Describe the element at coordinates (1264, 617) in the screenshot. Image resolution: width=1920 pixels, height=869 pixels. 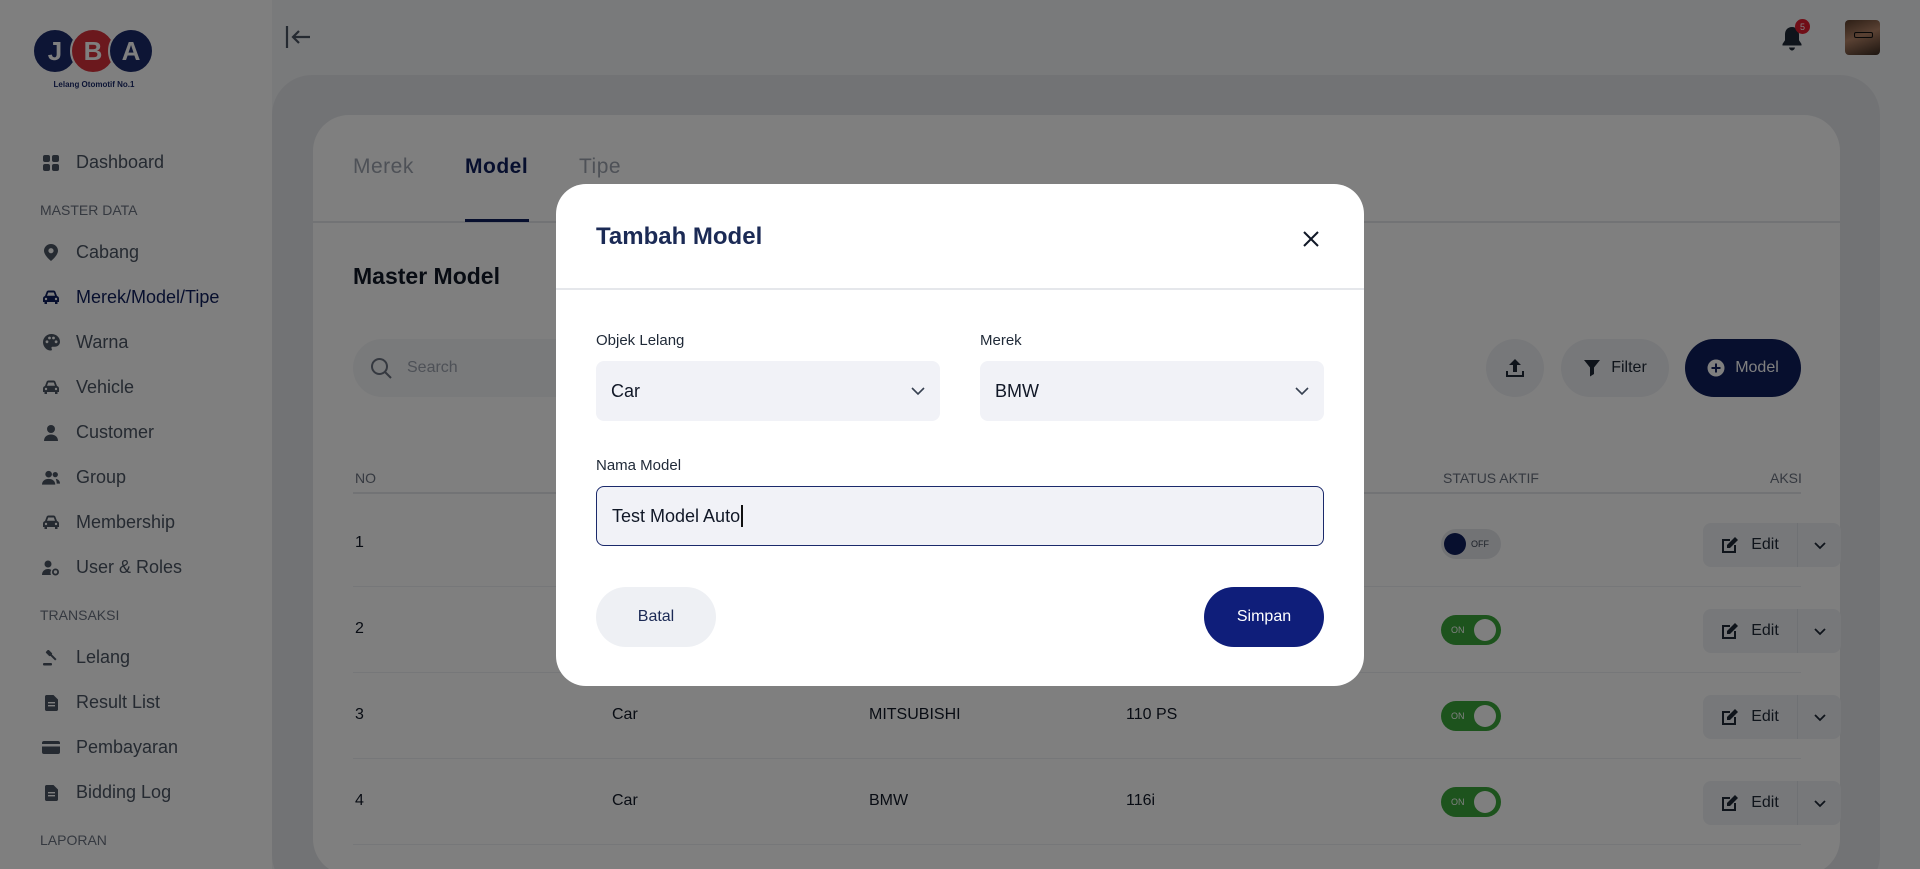
I see `save-button: Simpan` at that location.